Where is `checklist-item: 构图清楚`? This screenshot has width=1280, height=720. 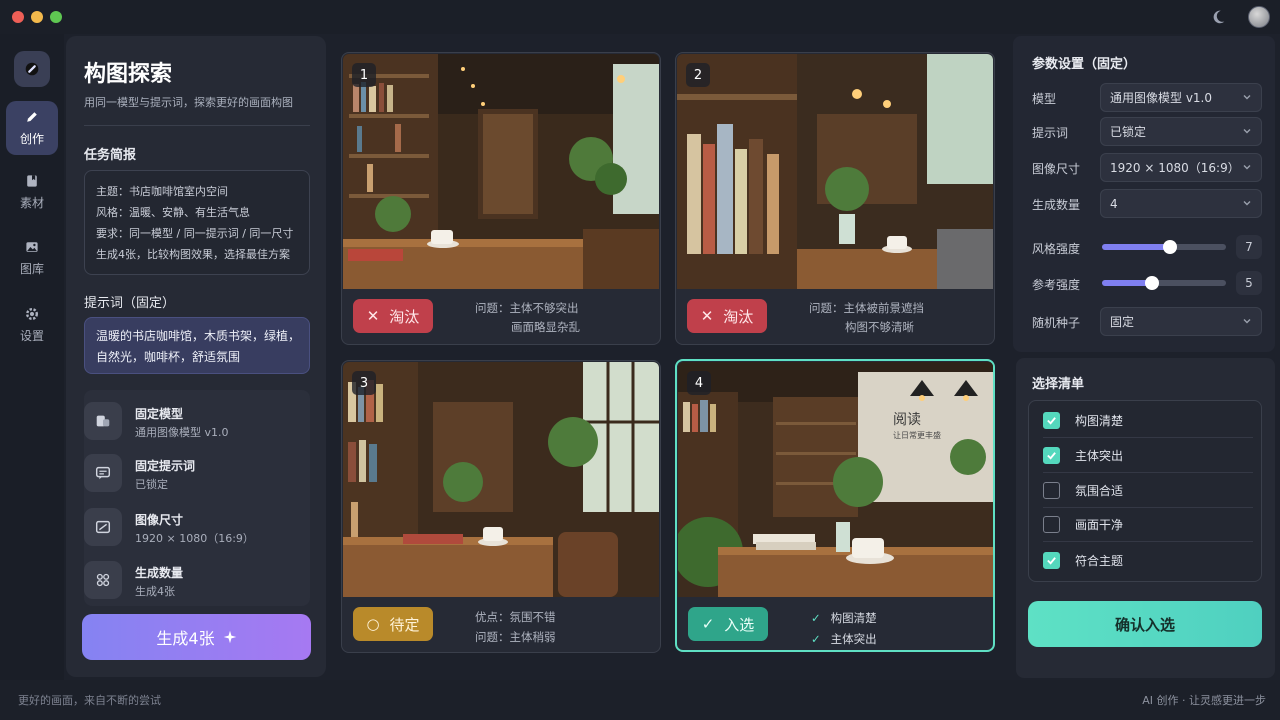
checklist-item: 构图清楚 is located at coordinates (1148, 421).